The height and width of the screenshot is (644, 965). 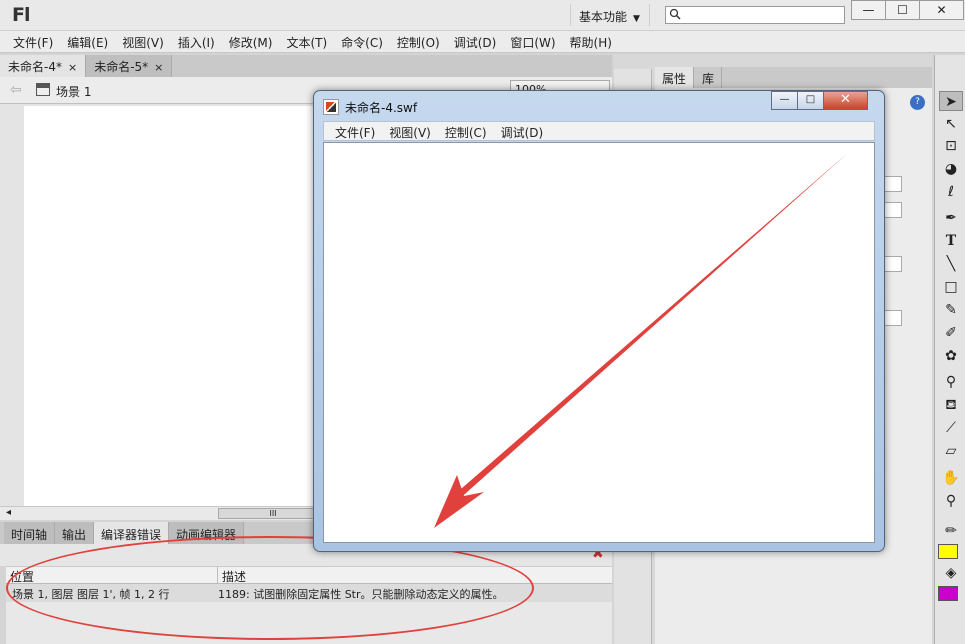 I want to click on doc-tab-label: 未命名-4*, so click(x=35, y=67).